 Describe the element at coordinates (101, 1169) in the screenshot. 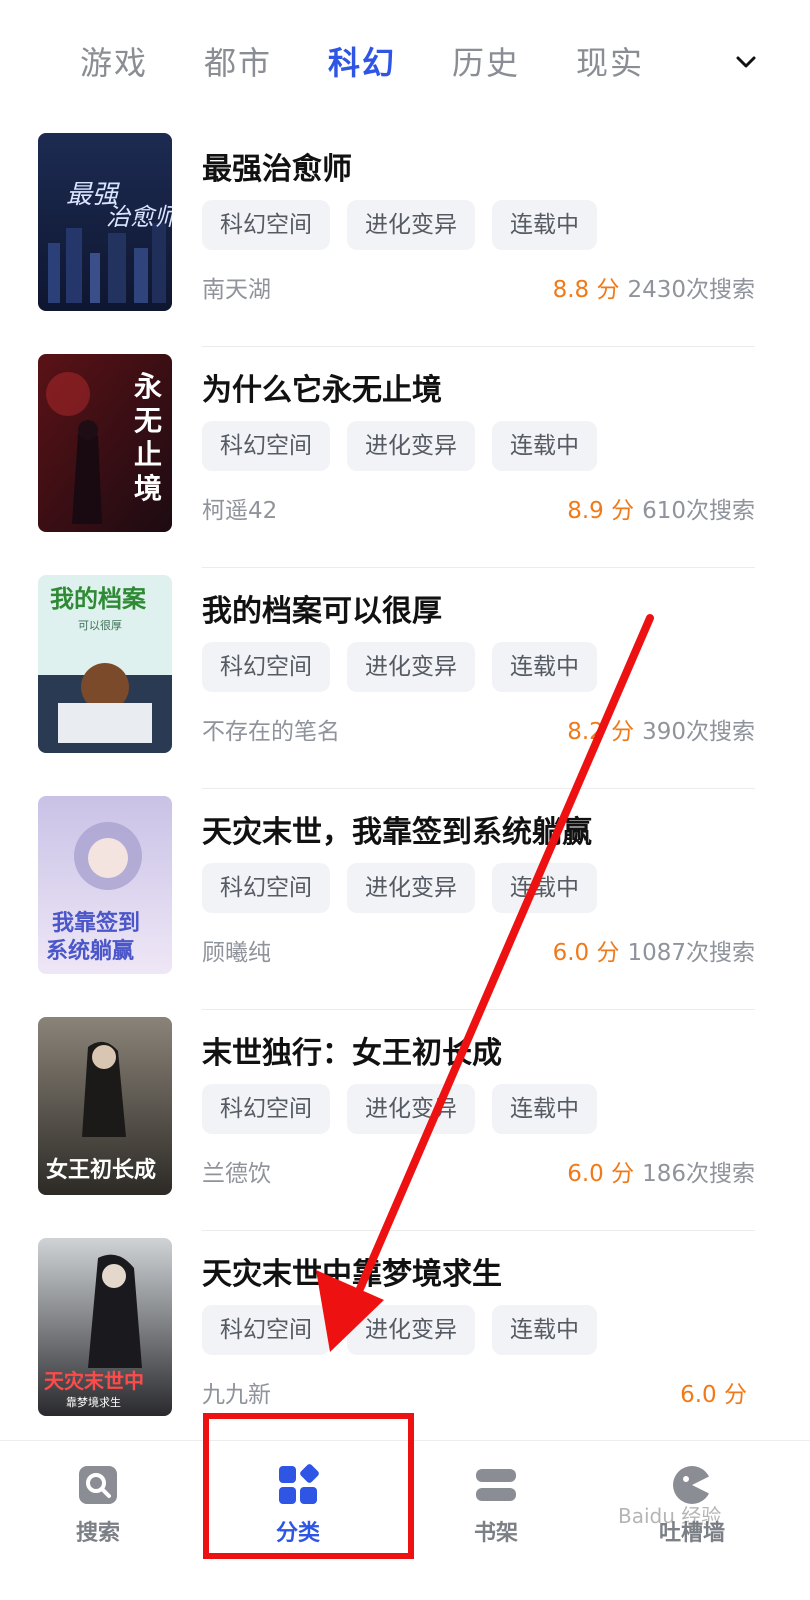

I see `svg-text: 女王初长成` at that location.